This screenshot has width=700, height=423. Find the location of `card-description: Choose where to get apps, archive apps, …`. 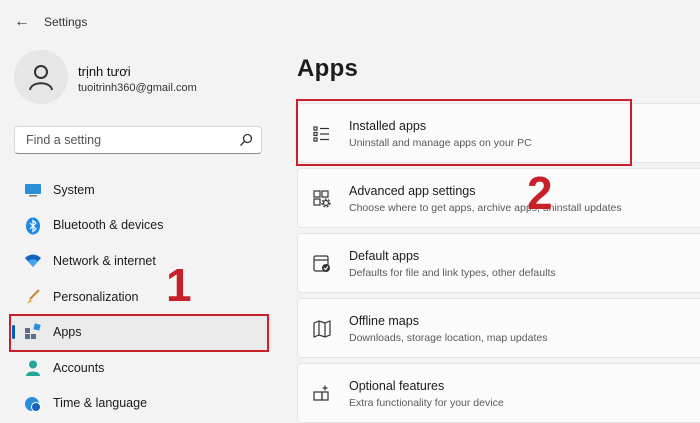

card-description: Choose where to get apps, archive apps, … is located at coordinates (485, 208).